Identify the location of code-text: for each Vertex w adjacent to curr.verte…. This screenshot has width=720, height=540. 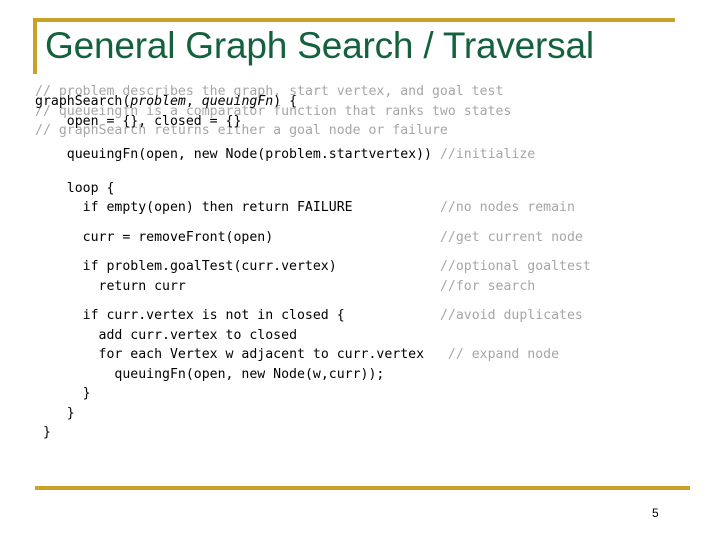
(261, 354).